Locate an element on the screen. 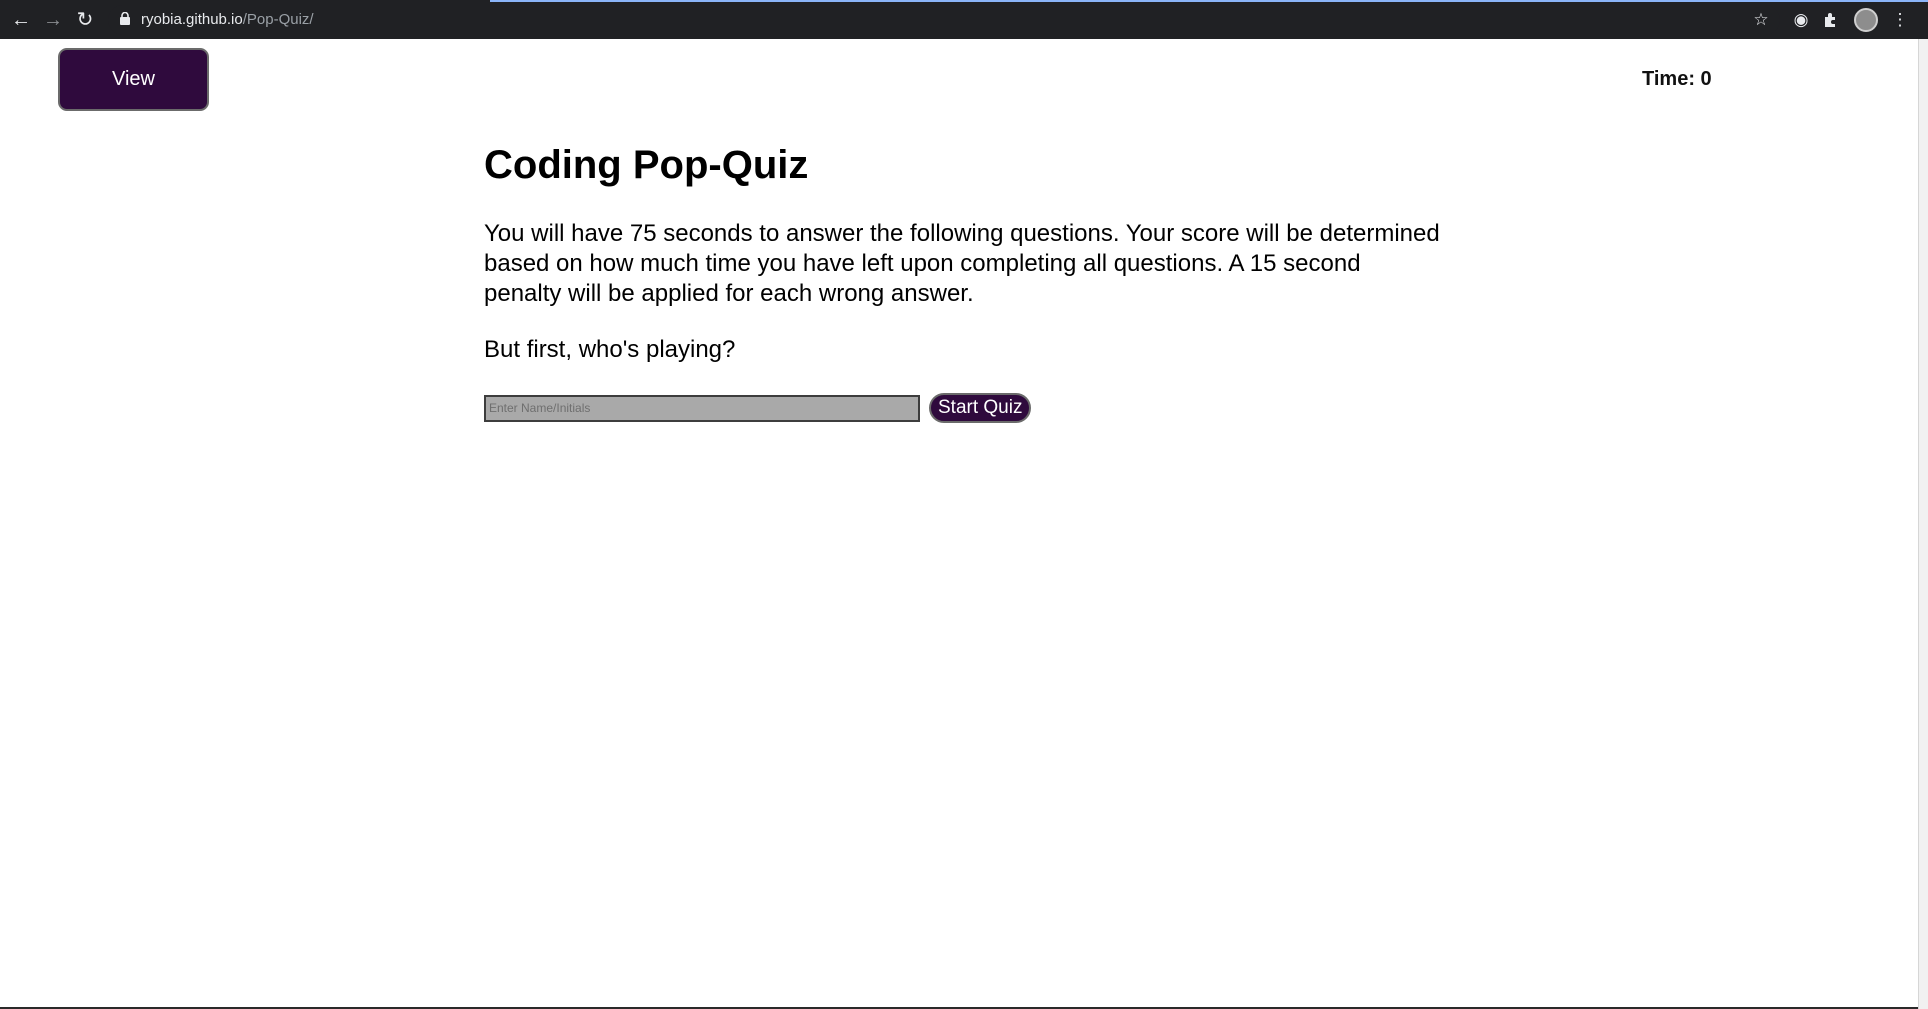 This screenshot has width=1928, height=1009. view-highscores-button: View Highscores is located at coordinates (133, 98).